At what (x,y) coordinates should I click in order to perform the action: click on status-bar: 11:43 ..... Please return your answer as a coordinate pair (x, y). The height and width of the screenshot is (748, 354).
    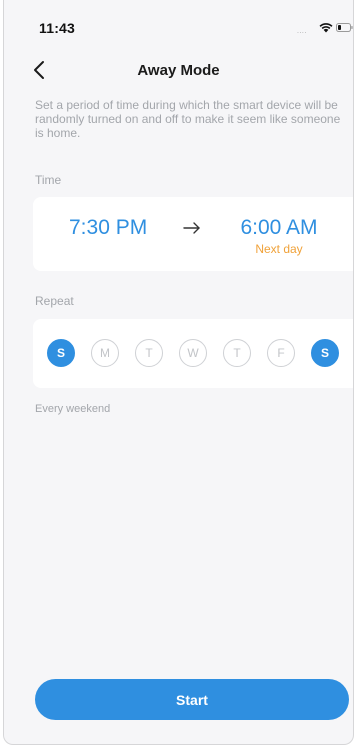
    Looking at the image, I should click on (178, 23).